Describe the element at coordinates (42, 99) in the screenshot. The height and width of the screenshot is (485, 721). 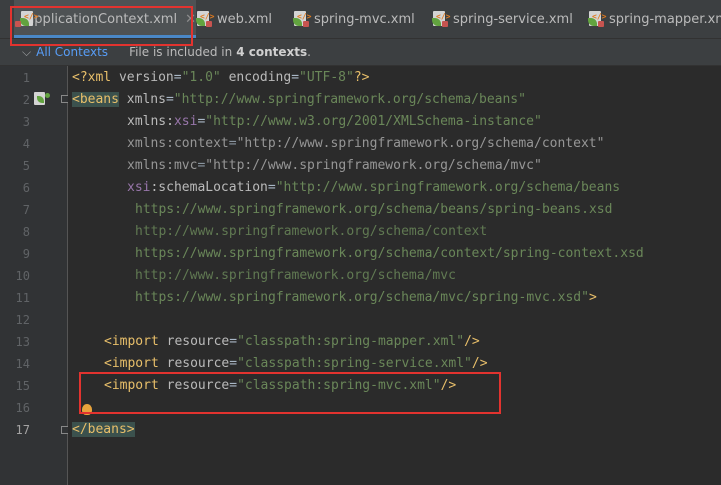
I see `spring-bean-gutter-icon` at that location.